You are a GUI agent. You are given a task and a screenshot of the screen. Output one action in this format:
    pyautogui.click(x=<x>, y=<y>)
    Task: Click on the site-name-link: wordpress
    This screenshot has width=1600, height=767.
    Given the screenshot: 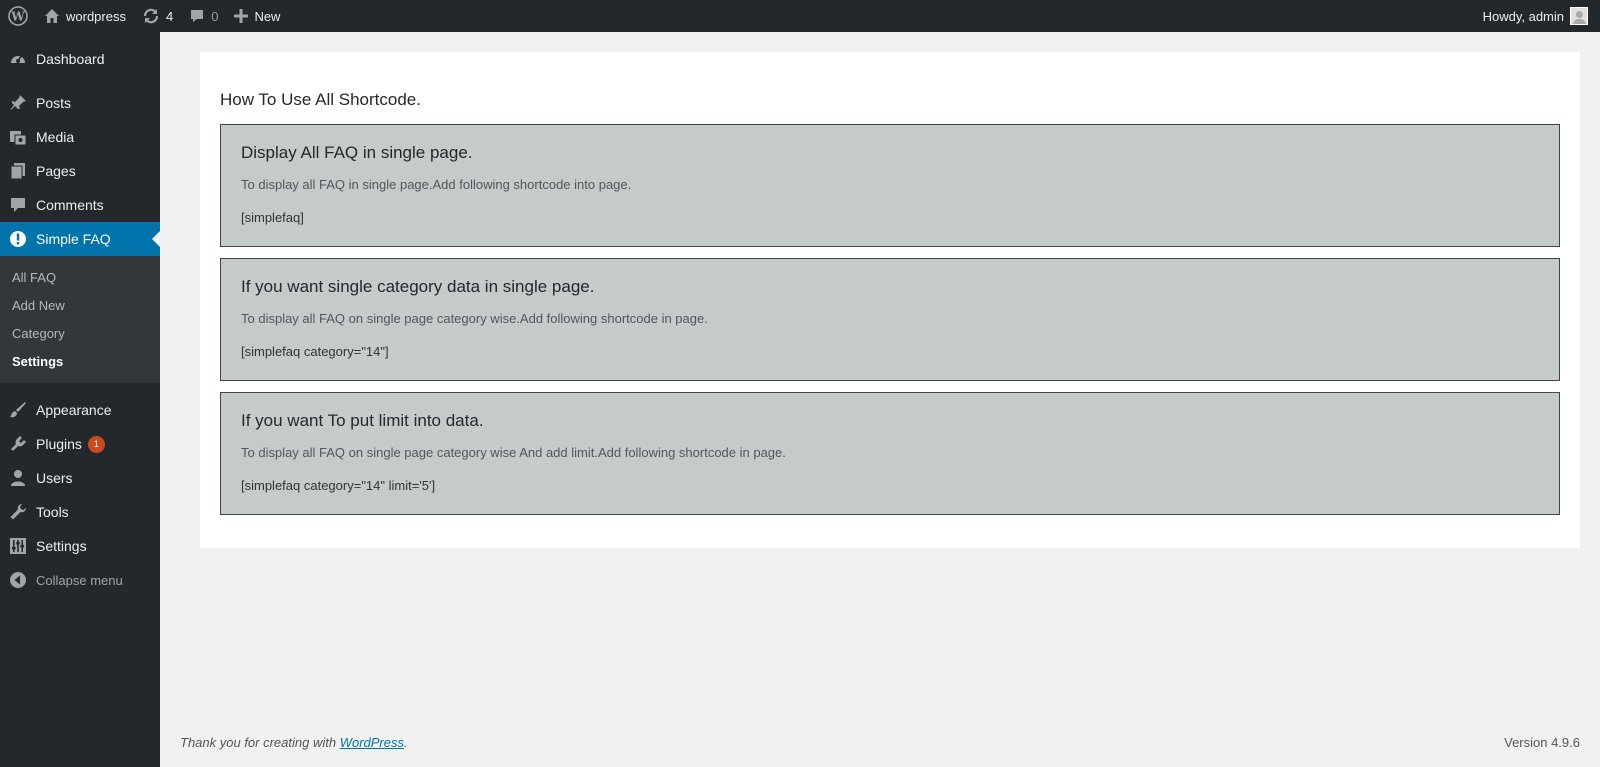 What is the action you would take?
    pyautogui.click(x=85, y=16)
    